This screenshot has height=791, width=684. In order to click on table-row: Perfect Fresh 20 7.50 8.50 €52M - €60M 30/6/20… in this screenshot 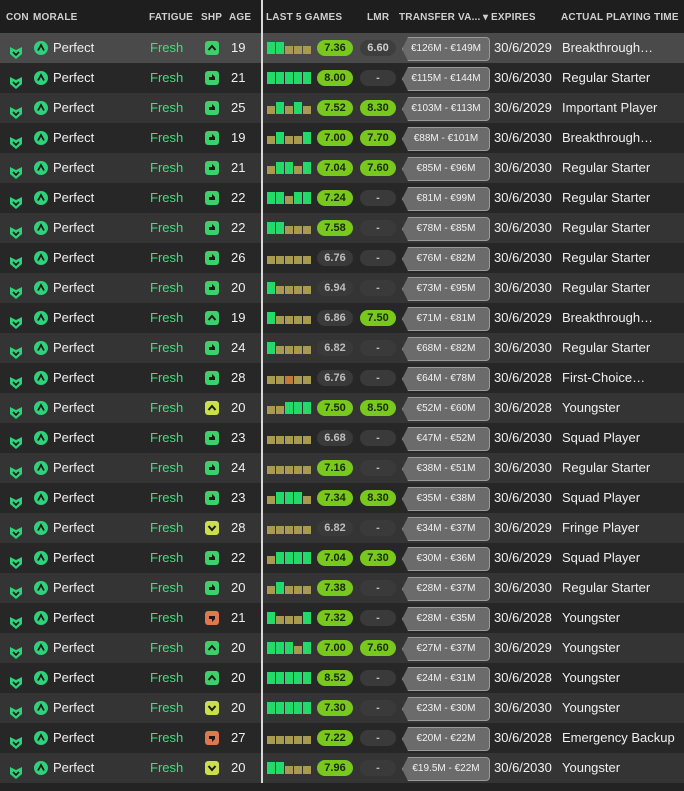, I will do `click(342, 408)`.